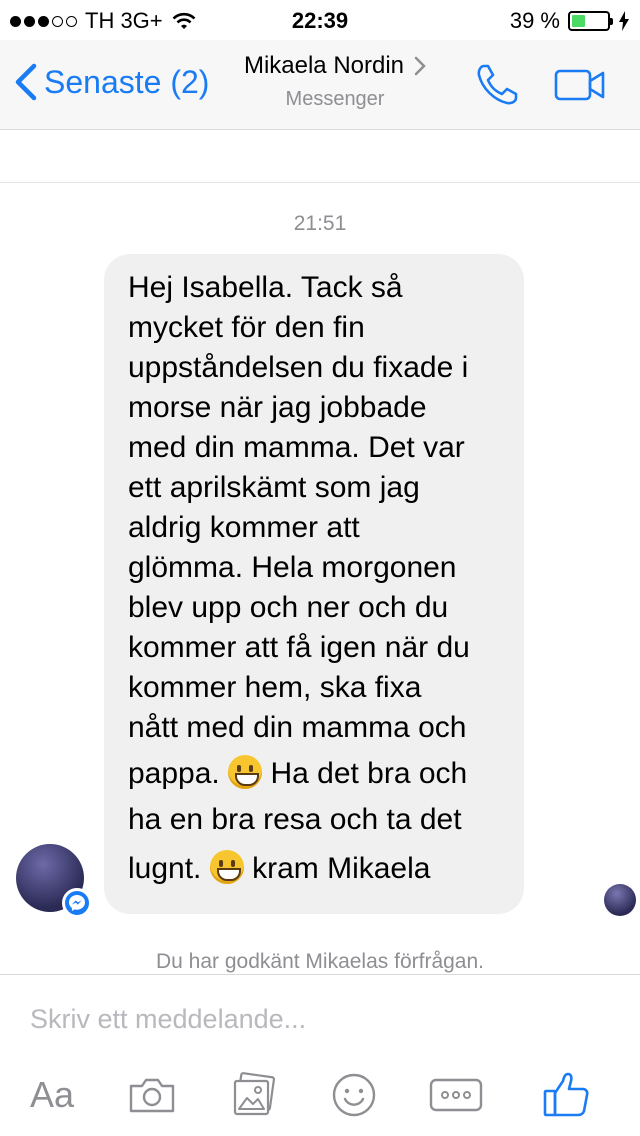  I want to click on voice-call-button, so click(497, 87).